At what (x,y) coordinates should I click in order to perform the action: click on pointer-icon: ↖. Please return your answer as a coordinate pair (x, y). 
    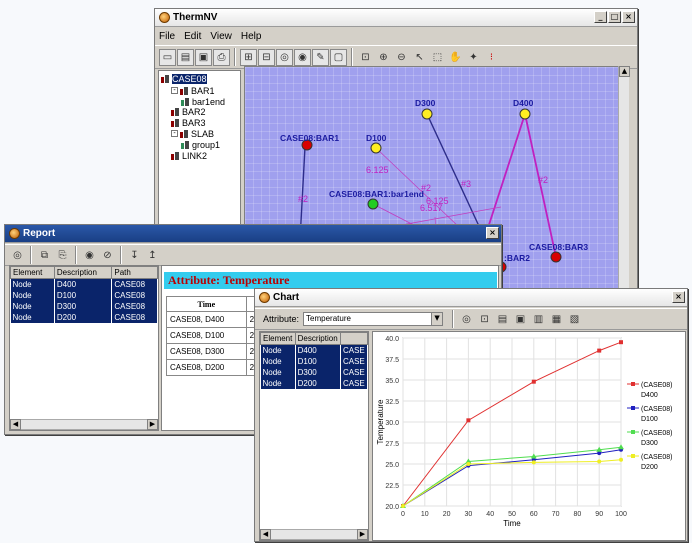
    Looking at the image, I should click on (419, 57).